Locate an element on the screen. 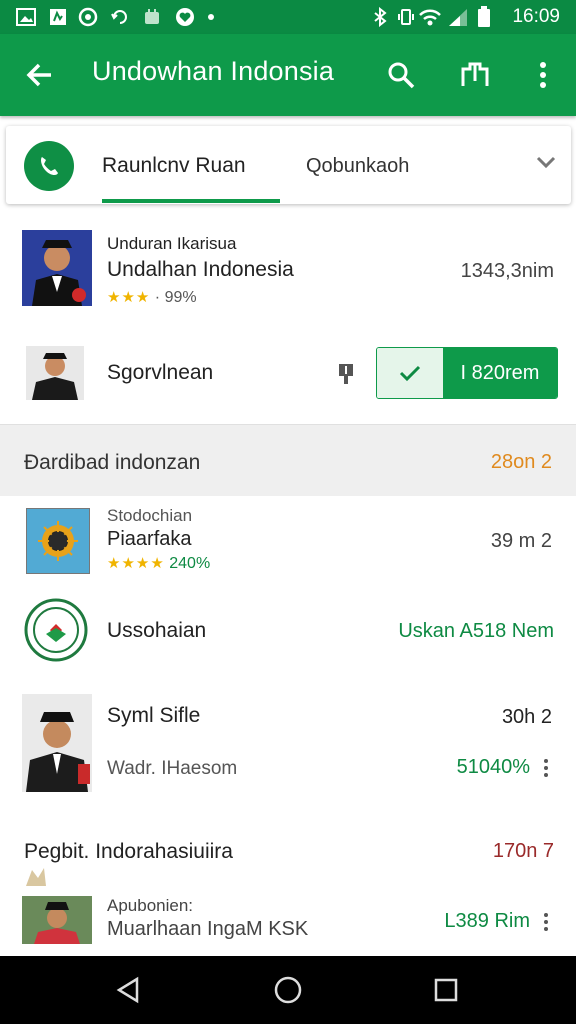 The width and height of the screenshot is (576, 1024). vibrate-icon is located at coordinates (406, 17).